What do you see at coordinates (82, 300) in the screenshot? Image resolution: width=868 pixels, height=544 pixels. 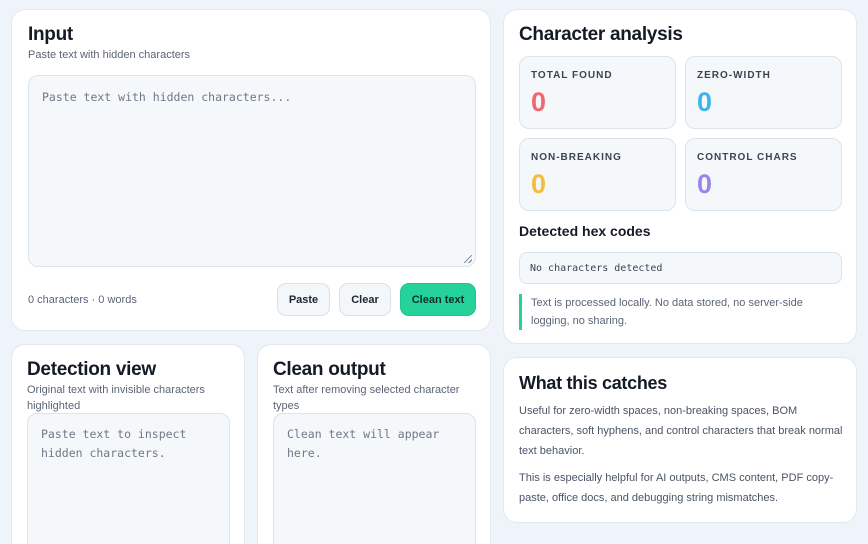 I see `character-word-count: 0 characters · 0 words` at bounding box center [82, 300].